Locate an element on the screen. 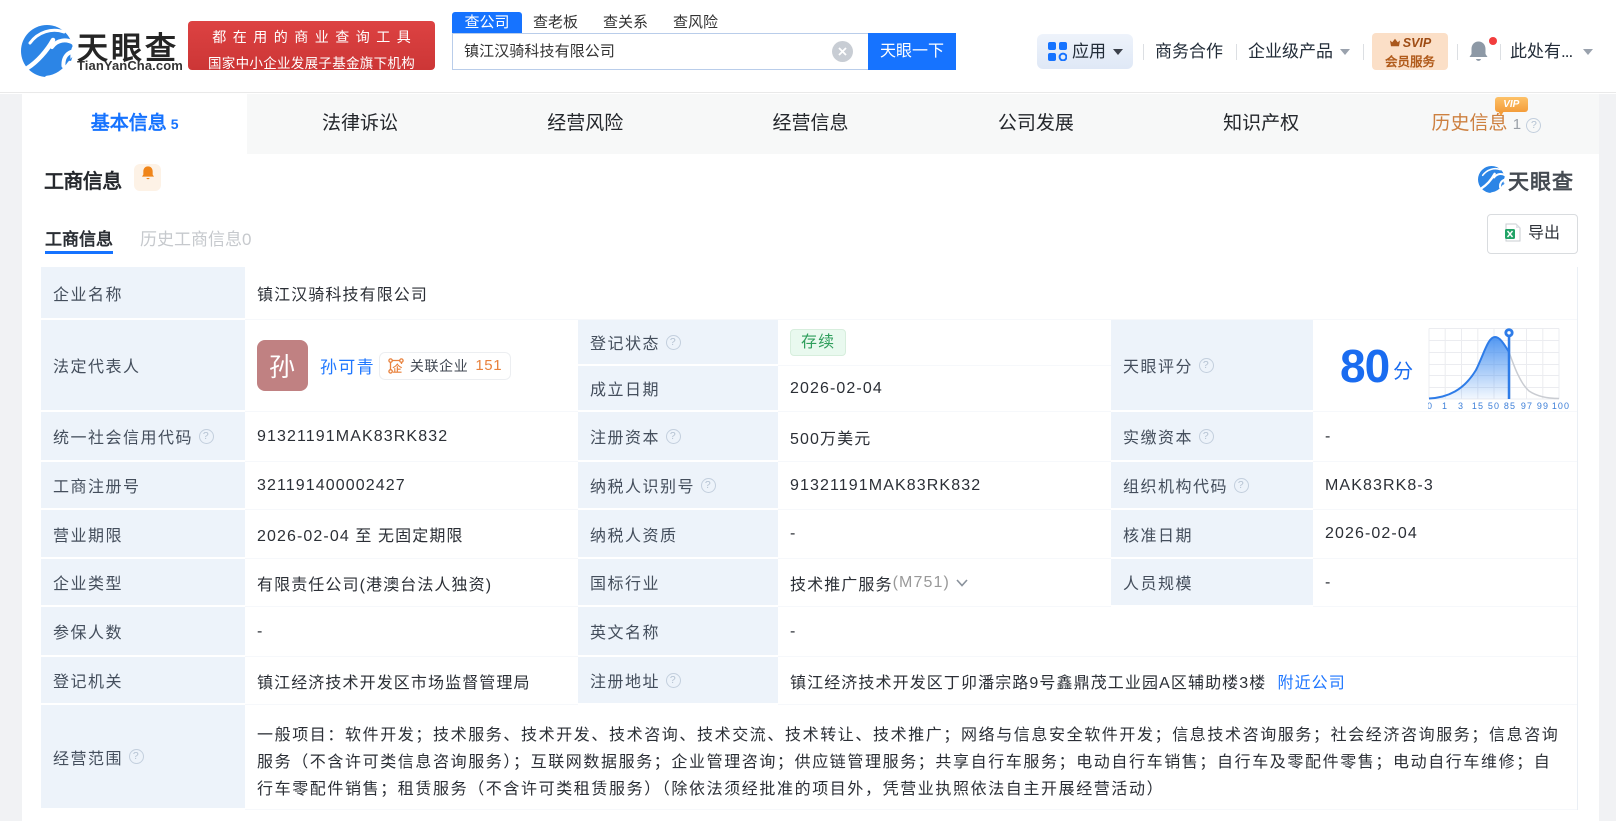  svg-text: 97 is located at coordinates (1527, 405).